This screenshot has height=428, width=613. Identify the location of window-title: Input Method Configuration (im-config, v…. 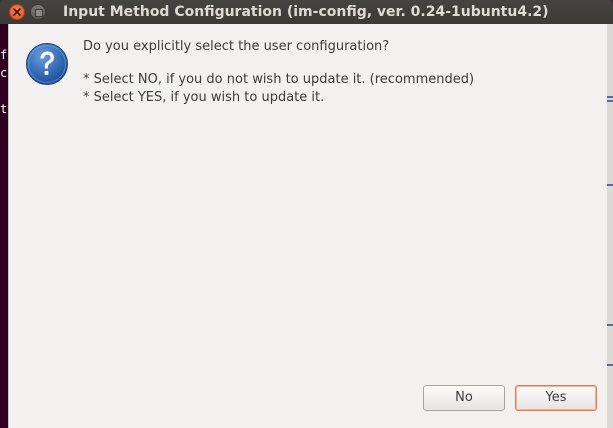
(306, 12).